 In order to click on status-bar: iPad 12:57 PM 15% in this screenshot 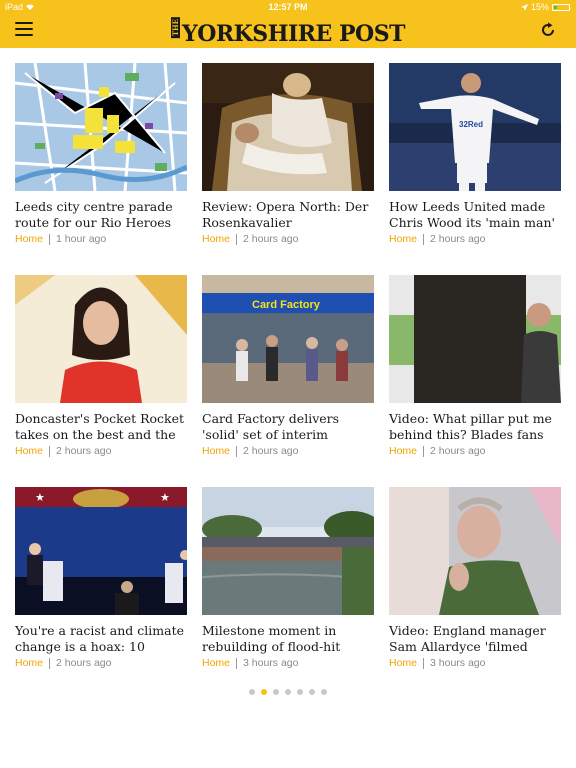, I will do `click(288, 7)`.